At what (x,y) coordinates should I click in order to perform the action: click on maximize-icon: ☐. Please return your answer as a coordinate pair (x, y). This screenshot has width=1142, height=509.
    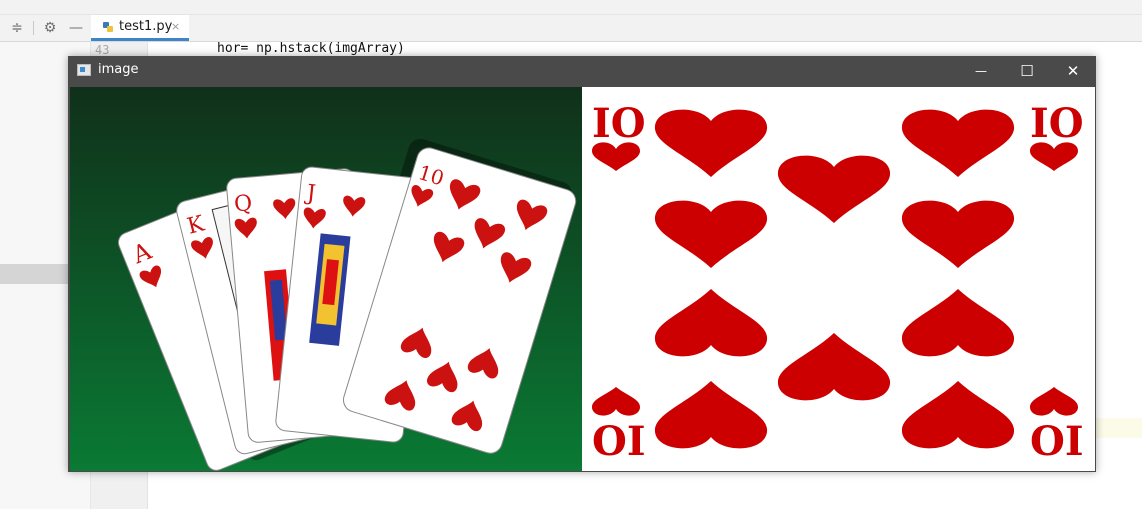
    Looking at the image, I should click on (1027, 71).